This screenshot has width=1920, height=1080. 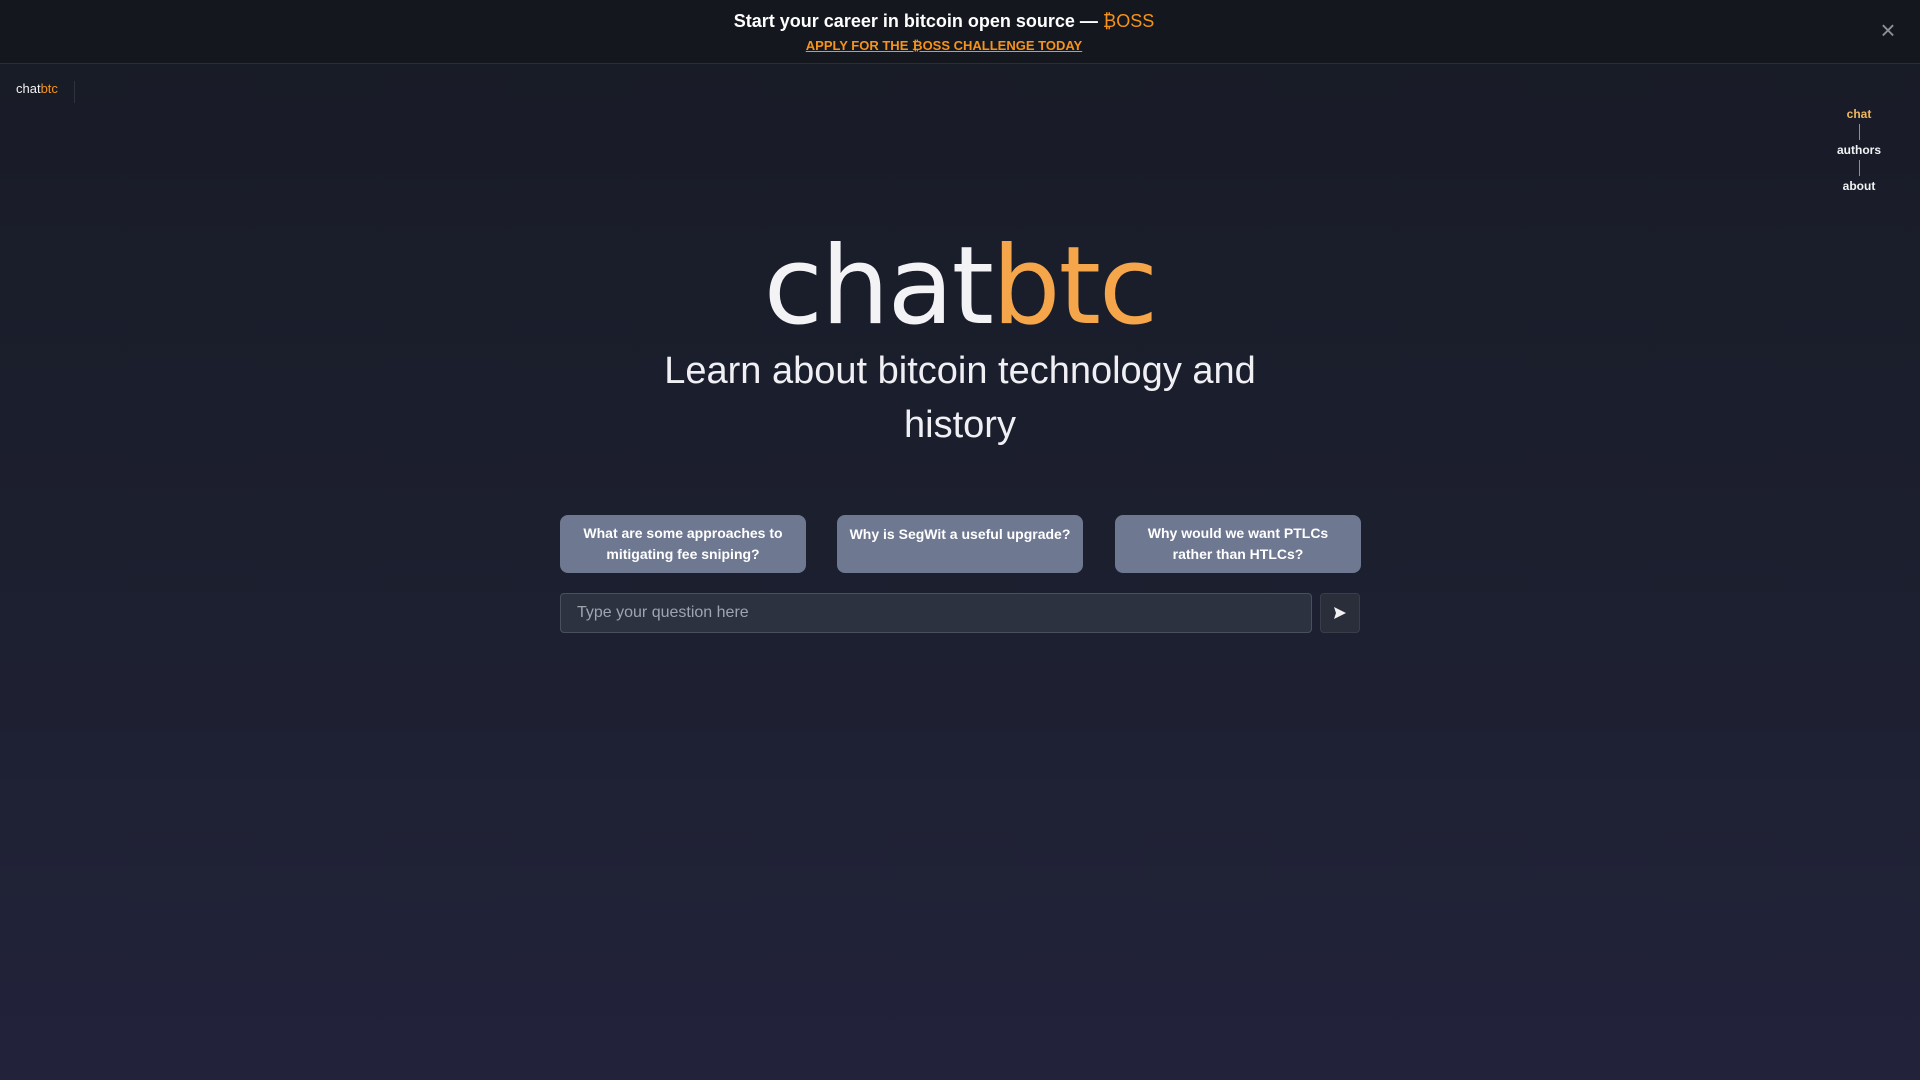 I want to click on hero-title: chatbtc, so click(x=960, y=287).